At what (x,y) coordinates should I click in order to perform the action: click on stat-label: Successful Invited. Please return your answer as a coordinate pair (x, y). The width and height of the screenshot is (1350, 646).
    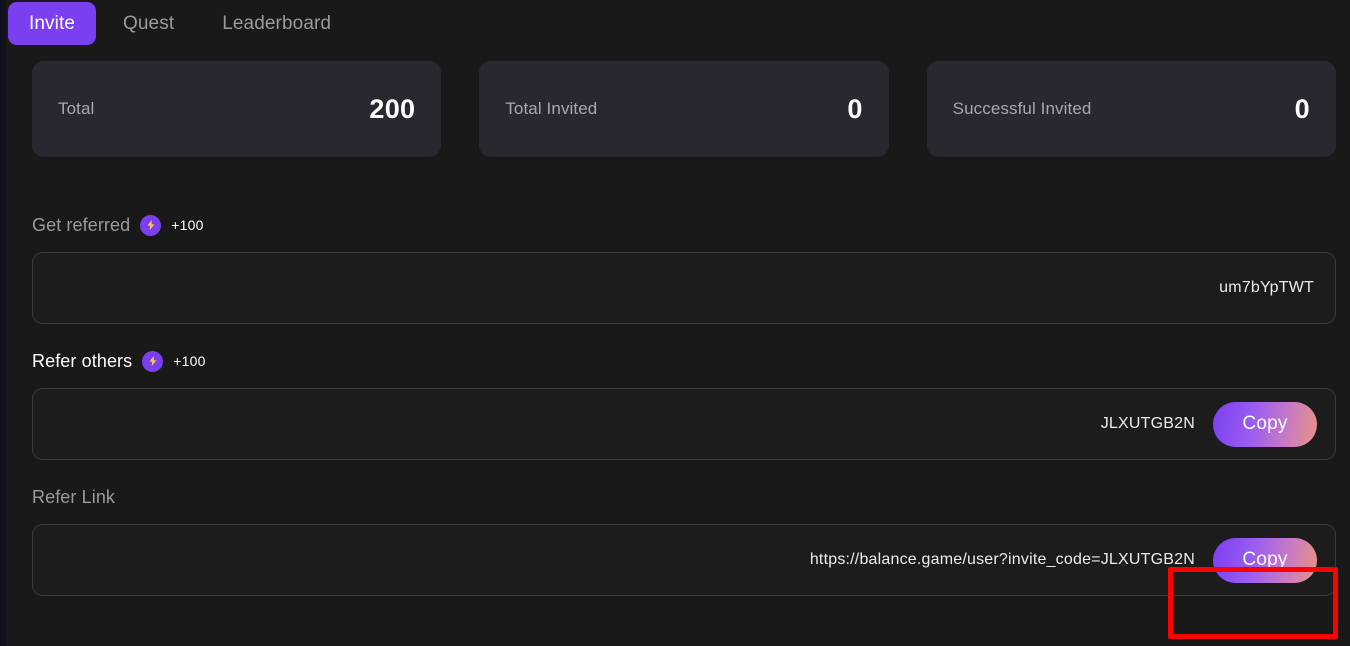
    Looking at the image, I should click on (1022, 108).